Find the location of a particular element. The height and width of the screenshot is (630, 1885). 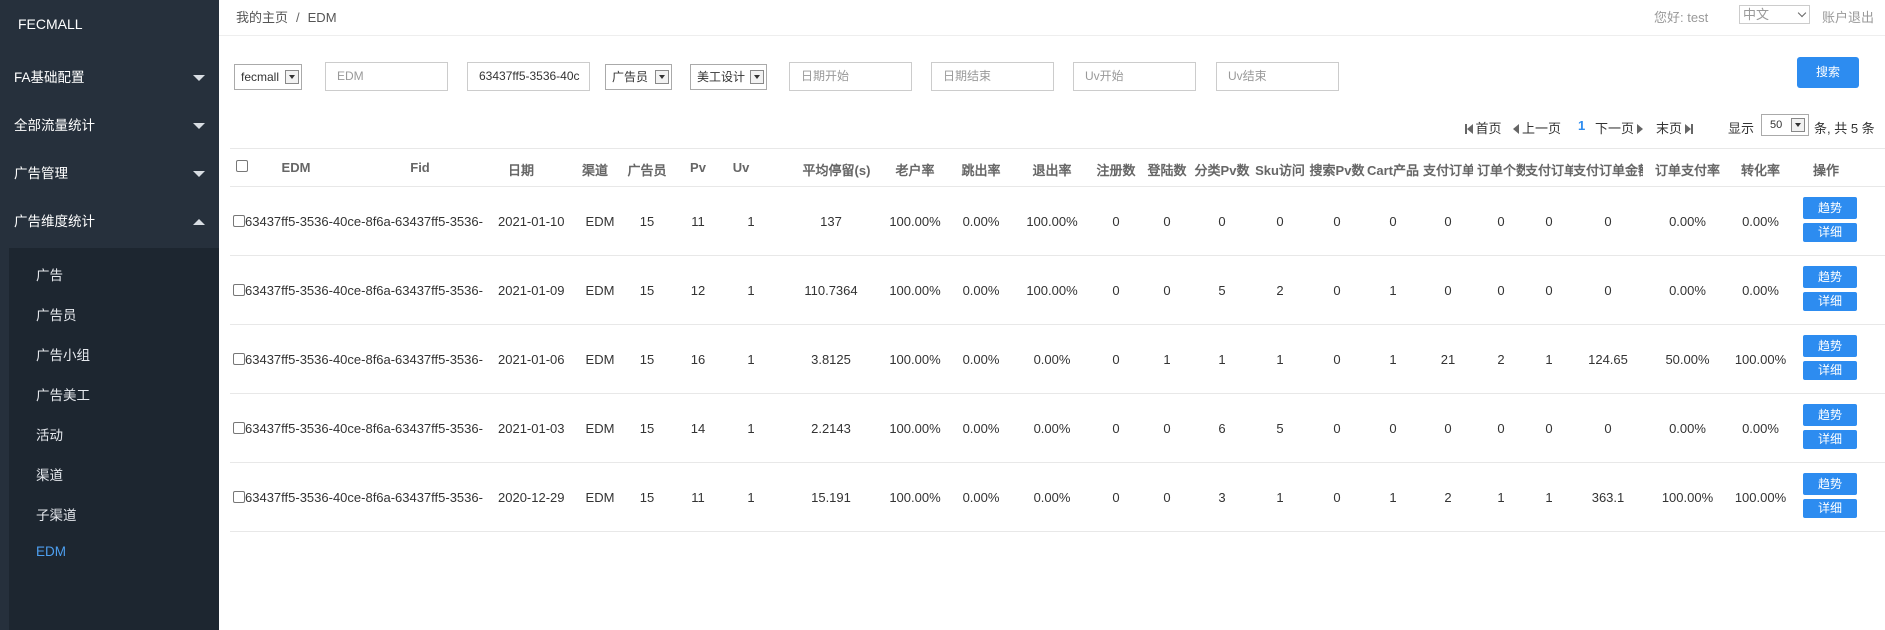

cell-amount: 124.65 is located at coordinates (1608, 359).